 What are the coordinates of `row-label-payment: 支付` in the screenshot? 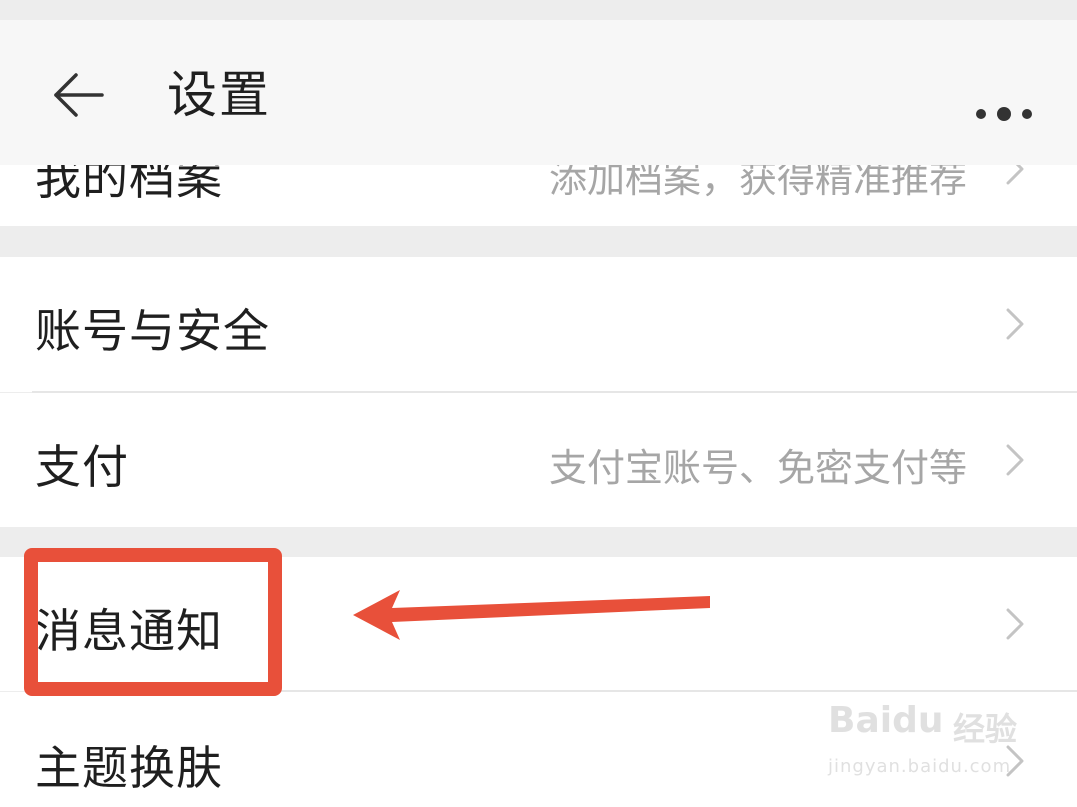 It's located at (82, 467).